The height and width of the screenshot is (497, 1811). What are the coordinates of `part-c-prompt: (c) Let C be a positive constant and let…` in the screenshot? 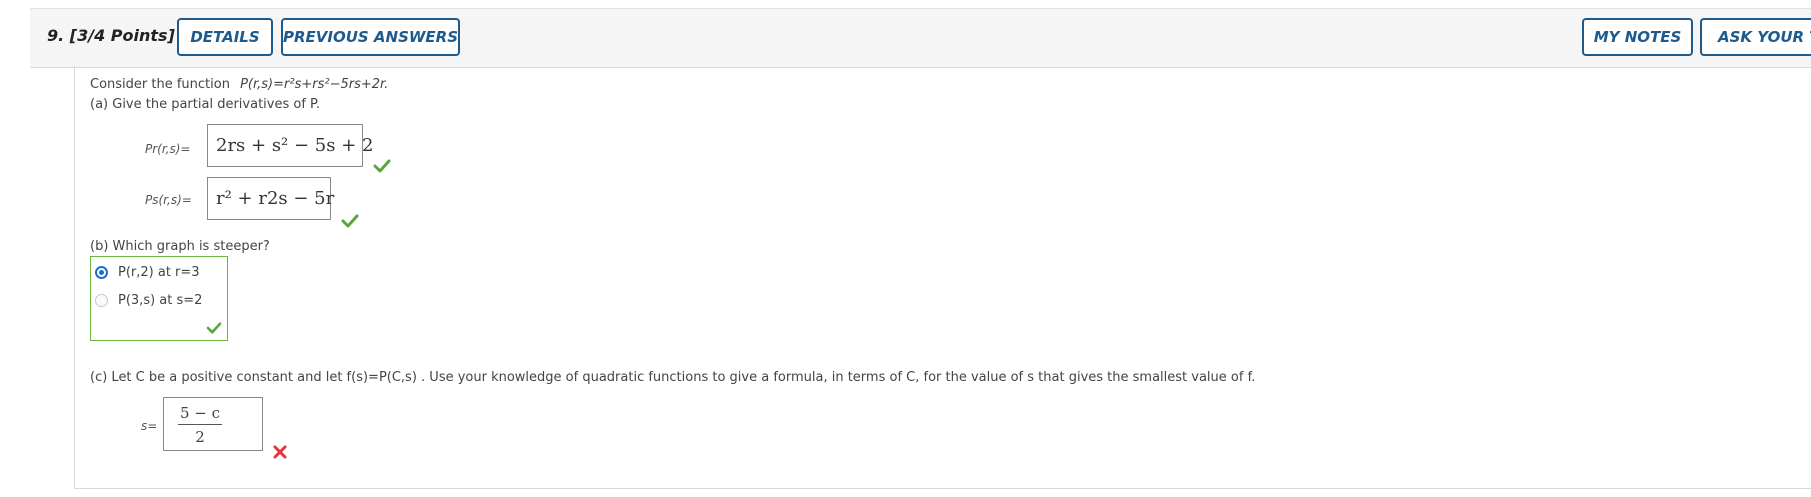 It's located at (673, 377).